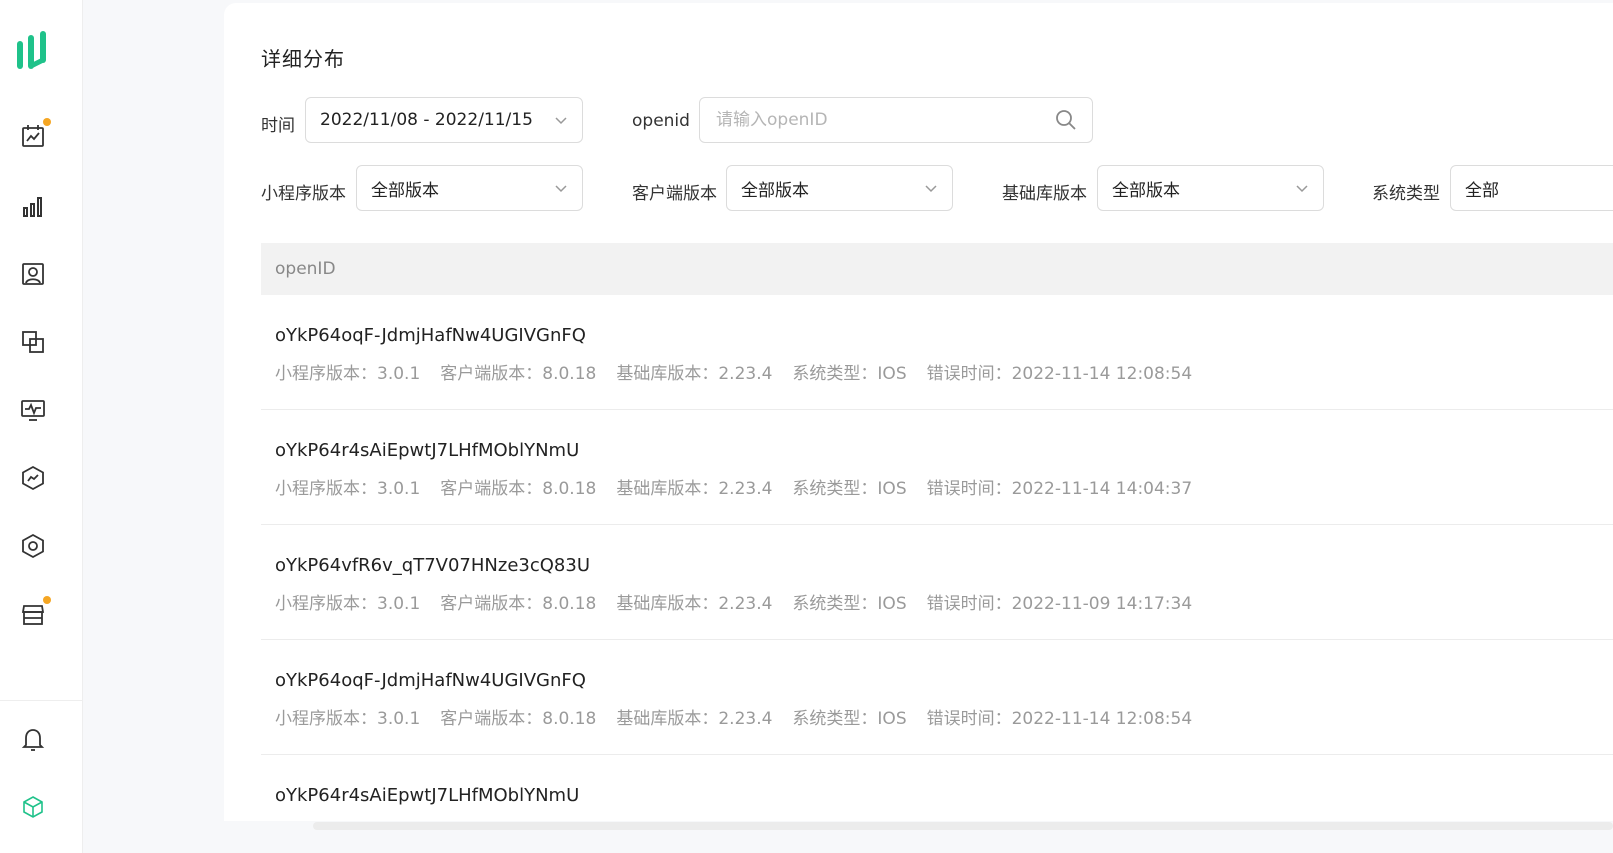  What do you see at coordinates (1059, 489) in the screenshot?
I see `row-error-time: 错误时间：2022-11-14 14:04:37` at bounding box center [1059, 489].